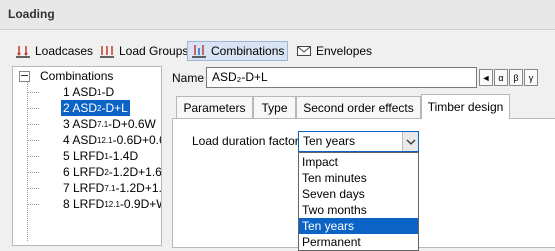  I want to click on envelope-icon, so click(304, 51).